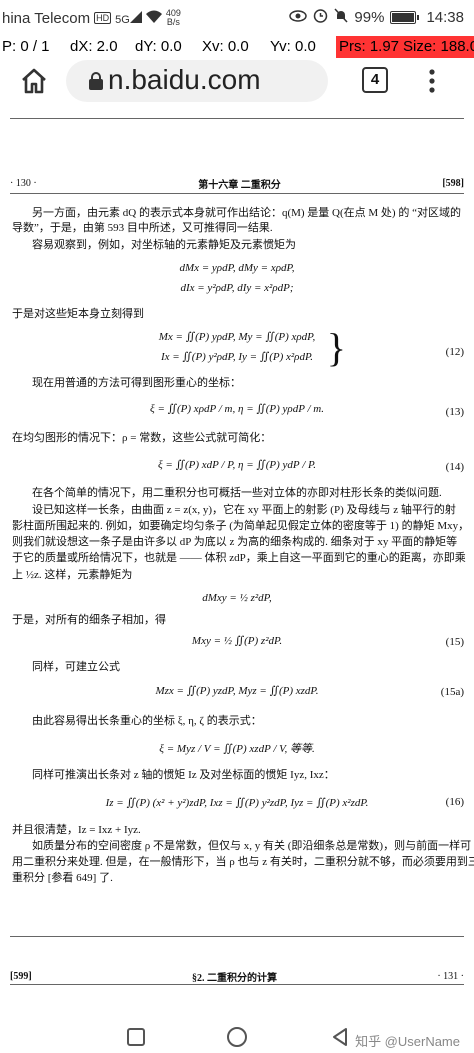  I want to click on text-line: 同样，可建立公式, so click(76, 667).